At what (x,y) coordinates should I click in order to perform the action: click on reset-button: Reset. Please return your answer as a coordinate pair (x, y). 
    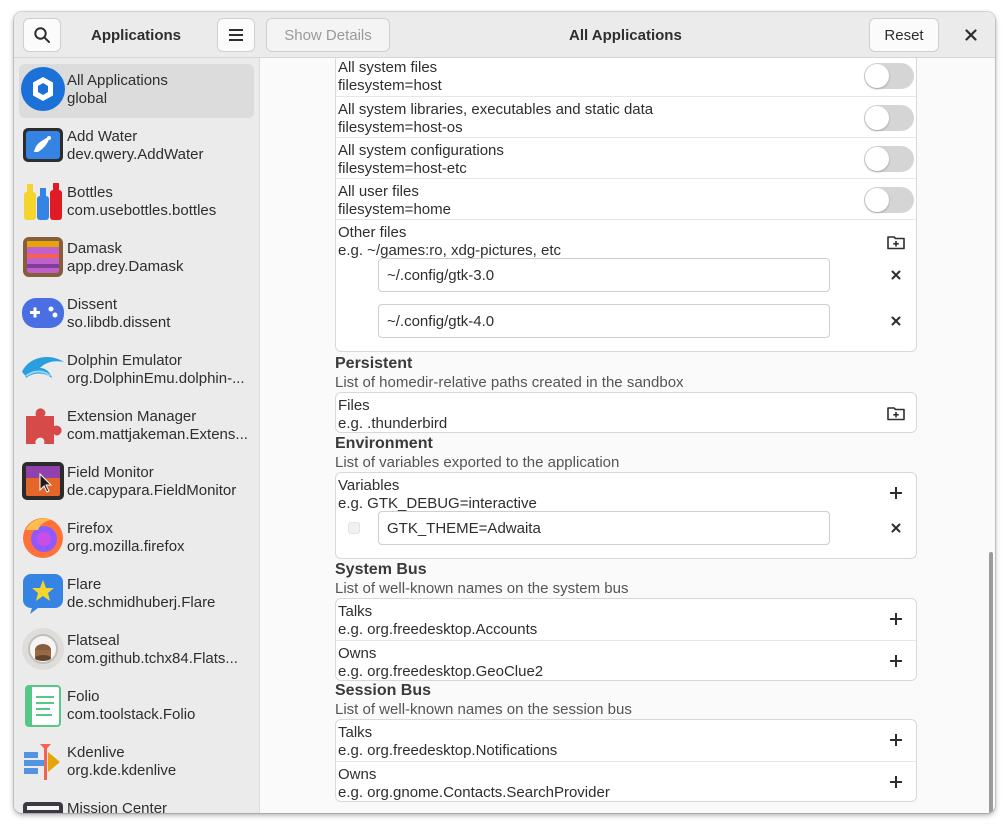
    Looking at the image, I should click on (904, 35).